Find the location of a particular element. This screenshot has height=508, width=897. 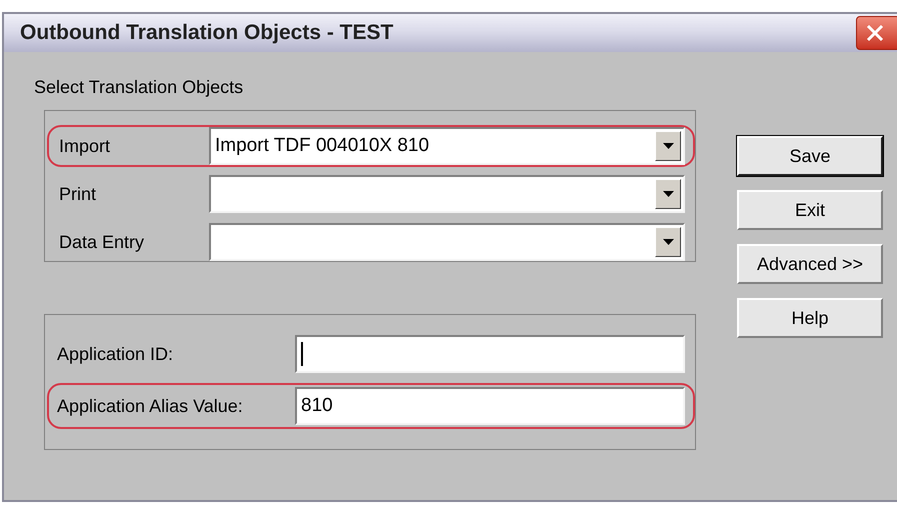

window-title: Outbound Translation Objects - TEST is located at coordinates (206, 33).